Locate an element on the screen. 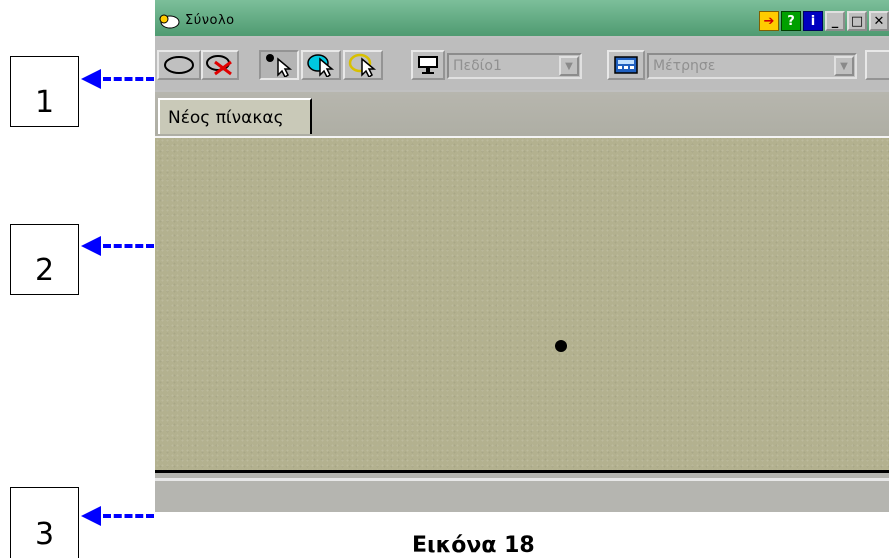 The height and width of the screenshot is (558, 889). measure-combo-value: Μέτρησε is located at coordinates (684, 66).